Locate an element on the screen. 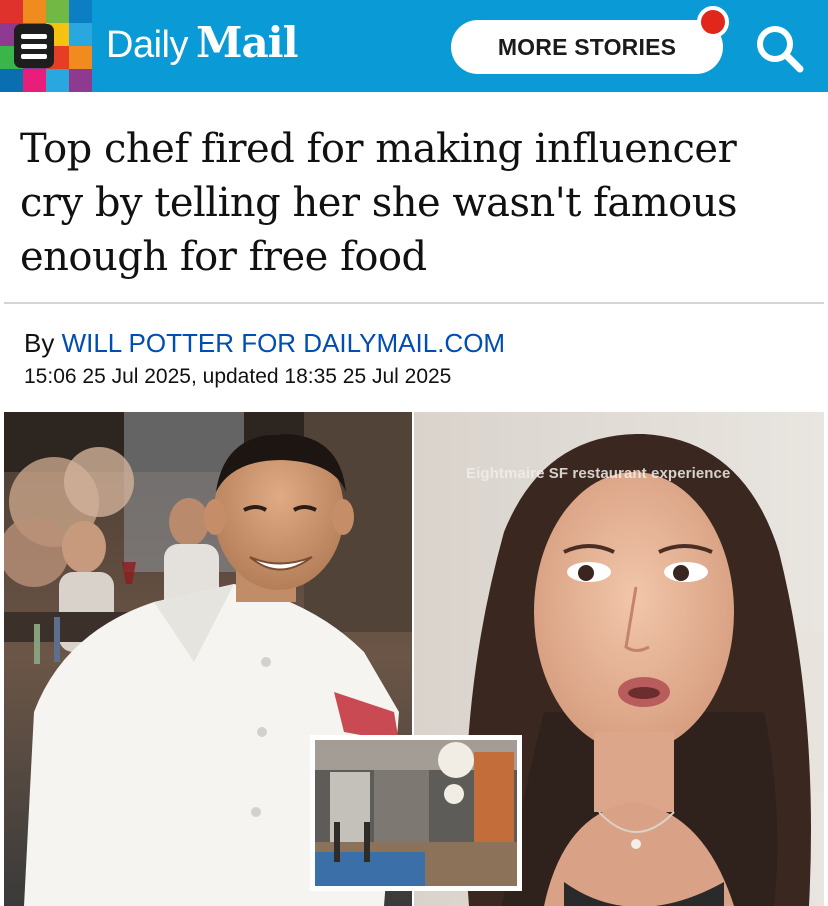 Image resolution: width=828 pixels, height=906 pixels. site-logo: Daily Mail is located at coordinates (202, 46).